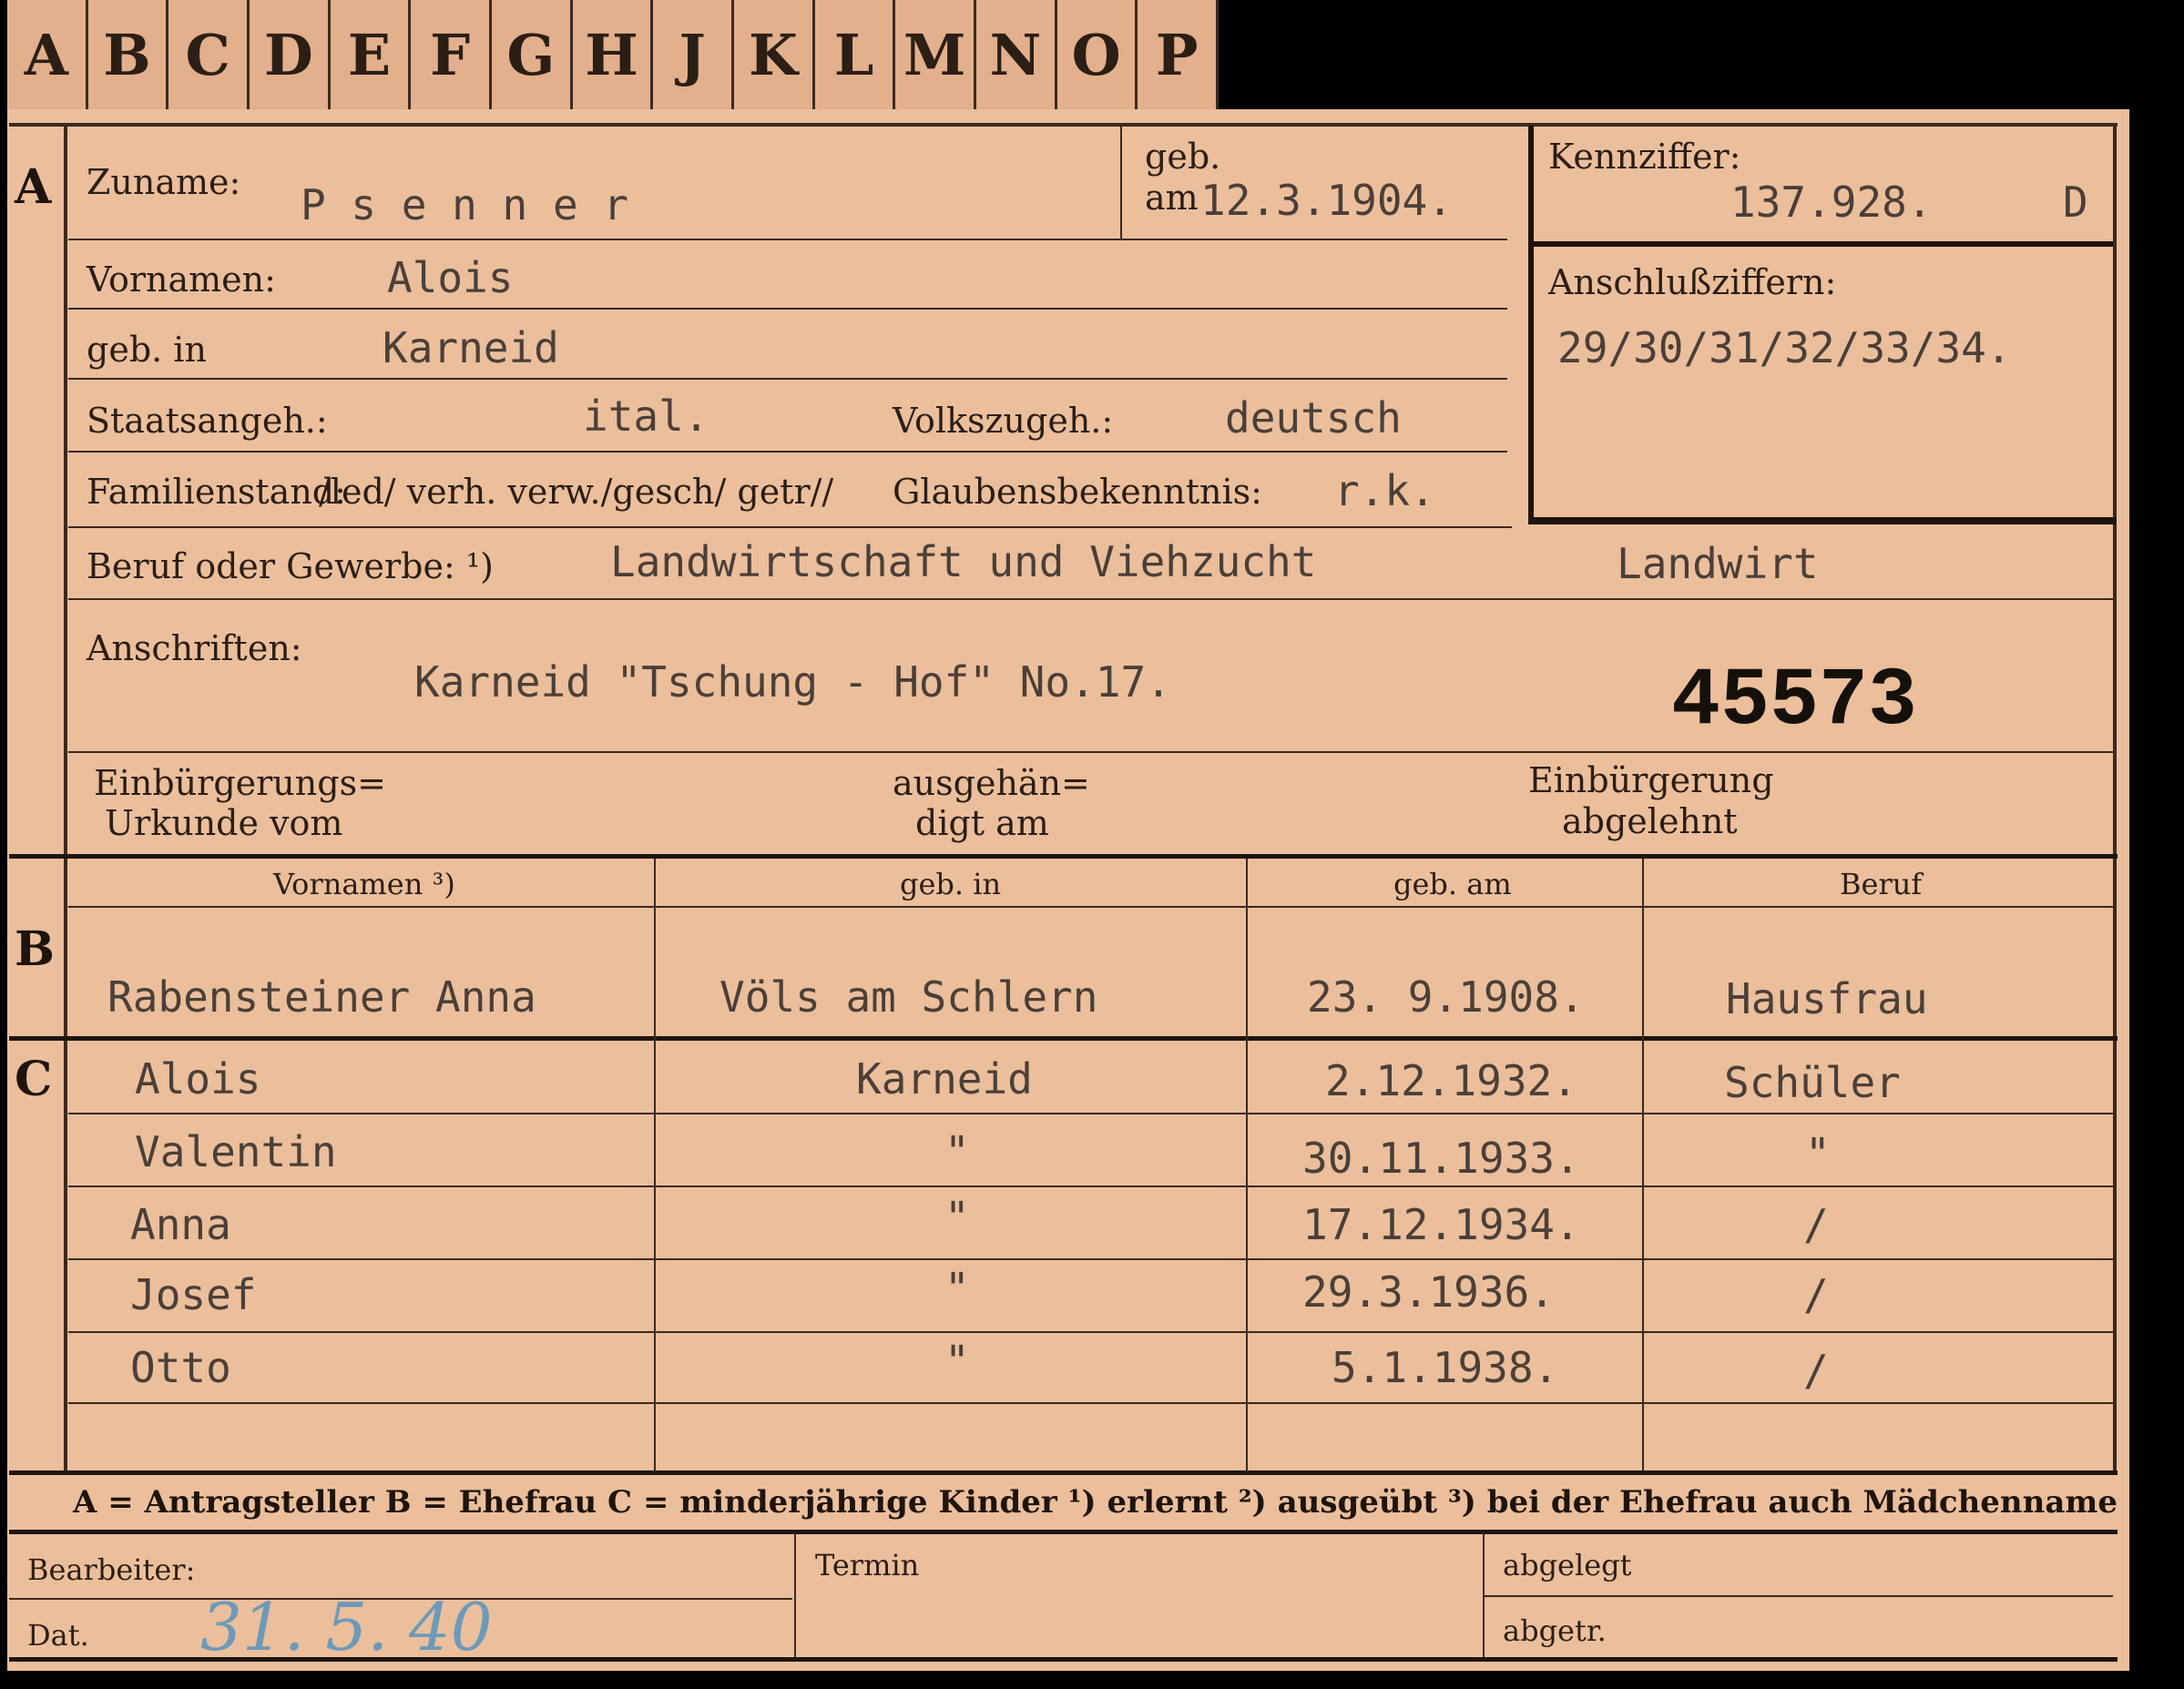 This screenshot has width=2184, height=1689. Describe the element at coordinates (1327, 200) in the screenshot. I see `birth-date: 12.3.1904.` at that location.